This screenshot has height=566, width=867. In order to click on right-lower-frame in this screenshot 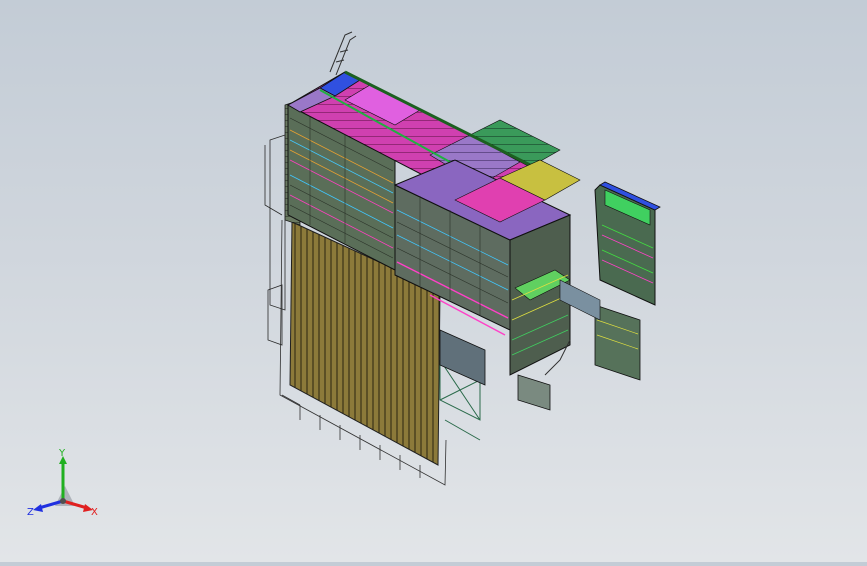, I will do `click(617, 342)`.